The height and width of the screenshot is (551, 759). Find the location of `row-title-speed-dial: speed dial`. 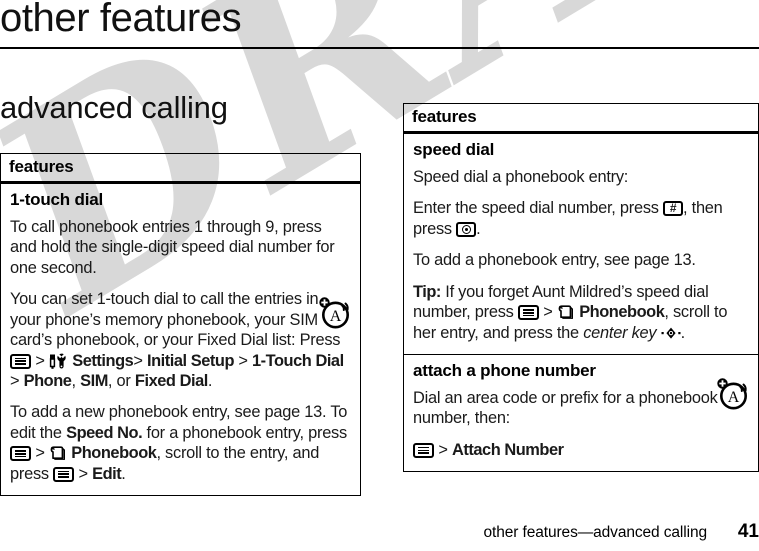

row-title-speed-dial: speed dial is located at coordinates (454, 149).